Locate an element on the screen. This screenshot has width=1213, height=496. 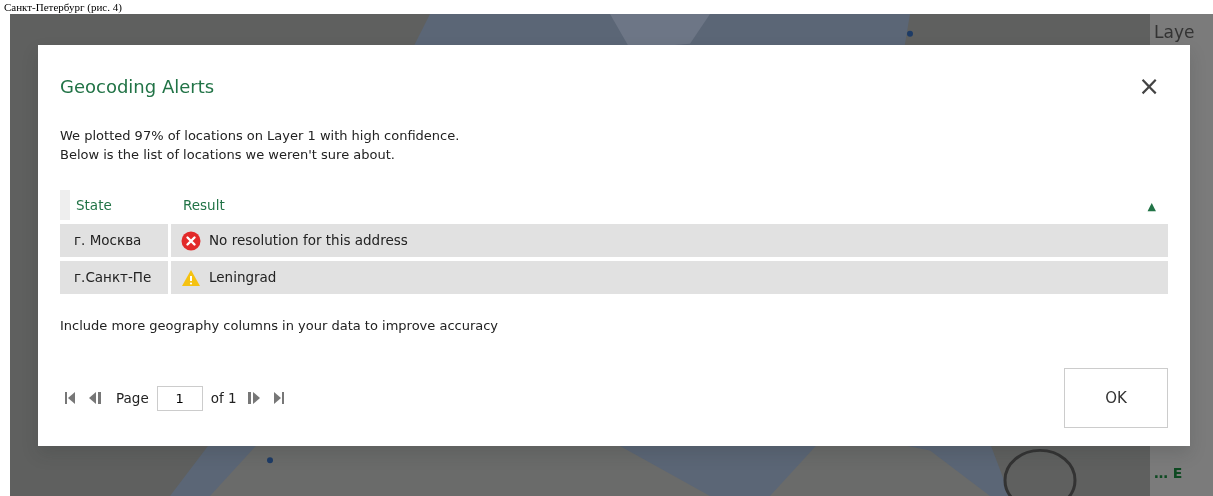
ok-button: OK is located at coordinates (1116, 398).